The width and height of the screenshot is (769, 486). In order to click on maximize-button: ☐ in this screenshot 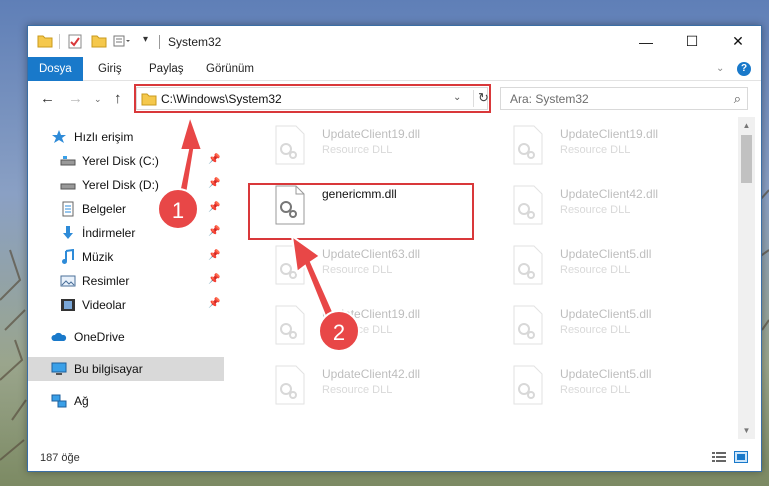, I will do `click(692, 41)`.